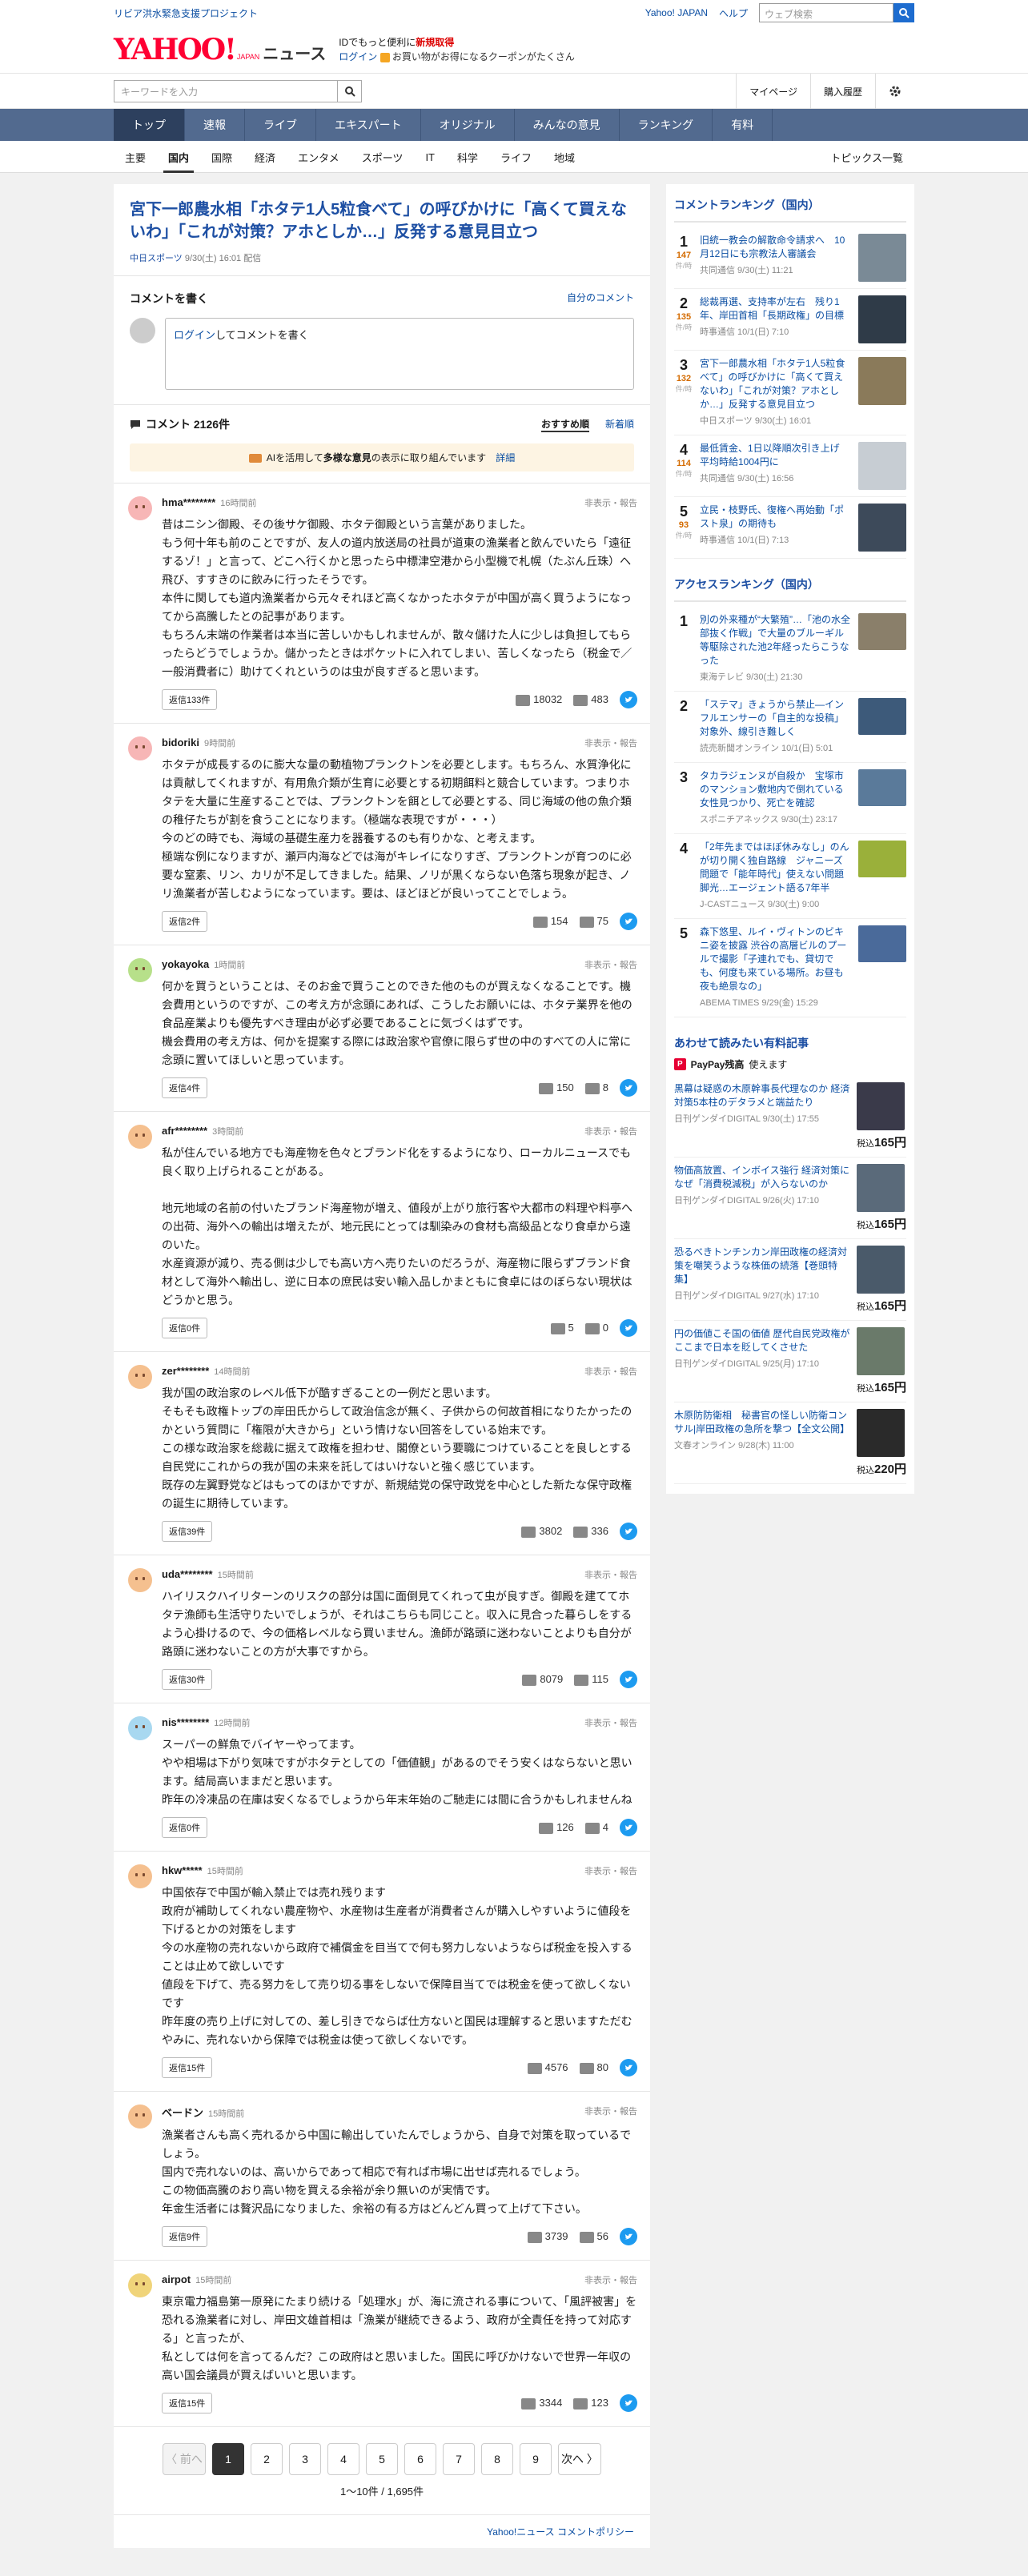 The image size is (1028, 2576). What do you see at coordinates (178, 157) in the screenshot?
I see `cat-domestic: 国内` at bounding box center [178, 157].